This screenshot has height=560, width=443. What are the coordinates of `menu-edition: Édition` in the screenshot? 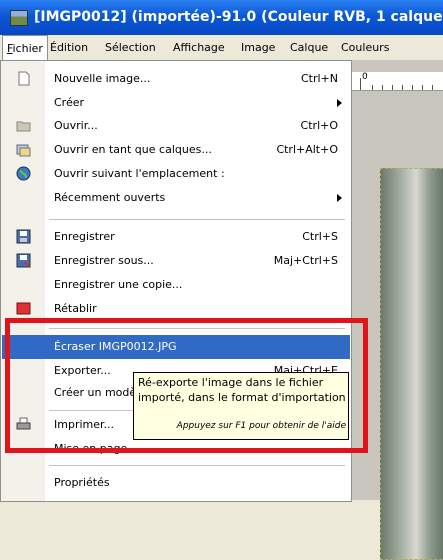 It's located at (69, 47).